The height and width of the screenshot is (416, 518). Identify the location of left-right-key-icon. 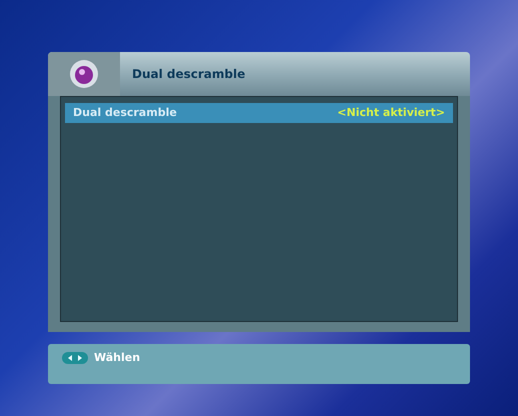
(75, 358).